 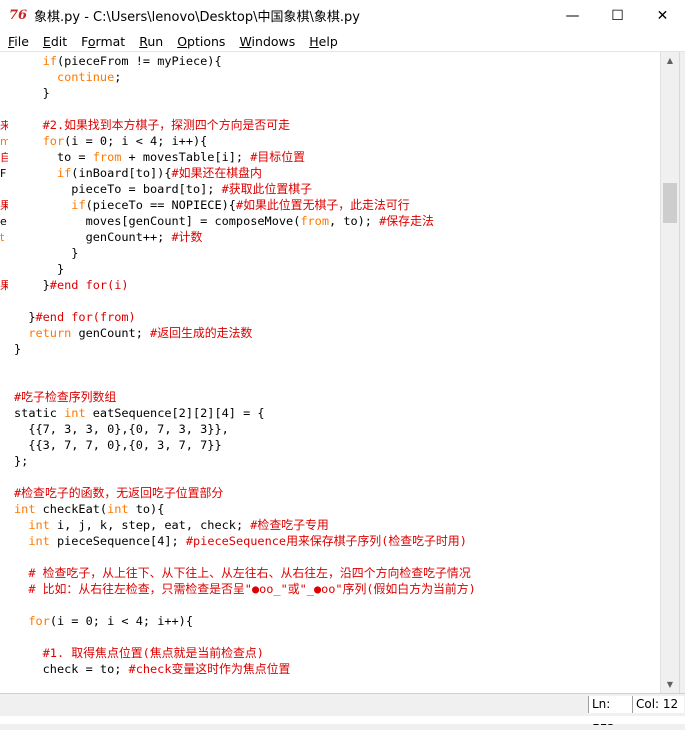 What do you see at coordinates (139, 61) in the screenshot?
I see `code-token: (pieceFrom != myPiece){` at bounding box center [139, 61].